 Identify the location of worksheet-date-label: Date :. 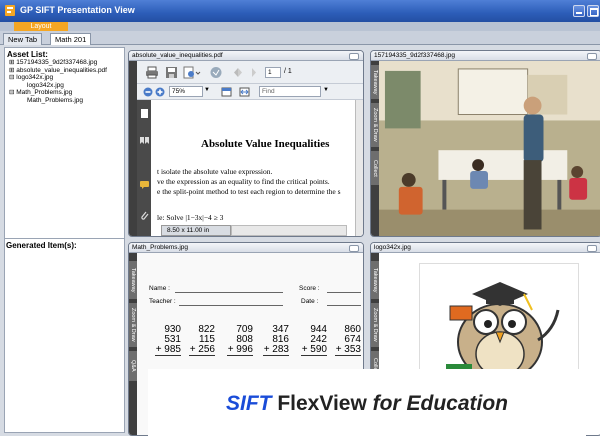
(310, 301).